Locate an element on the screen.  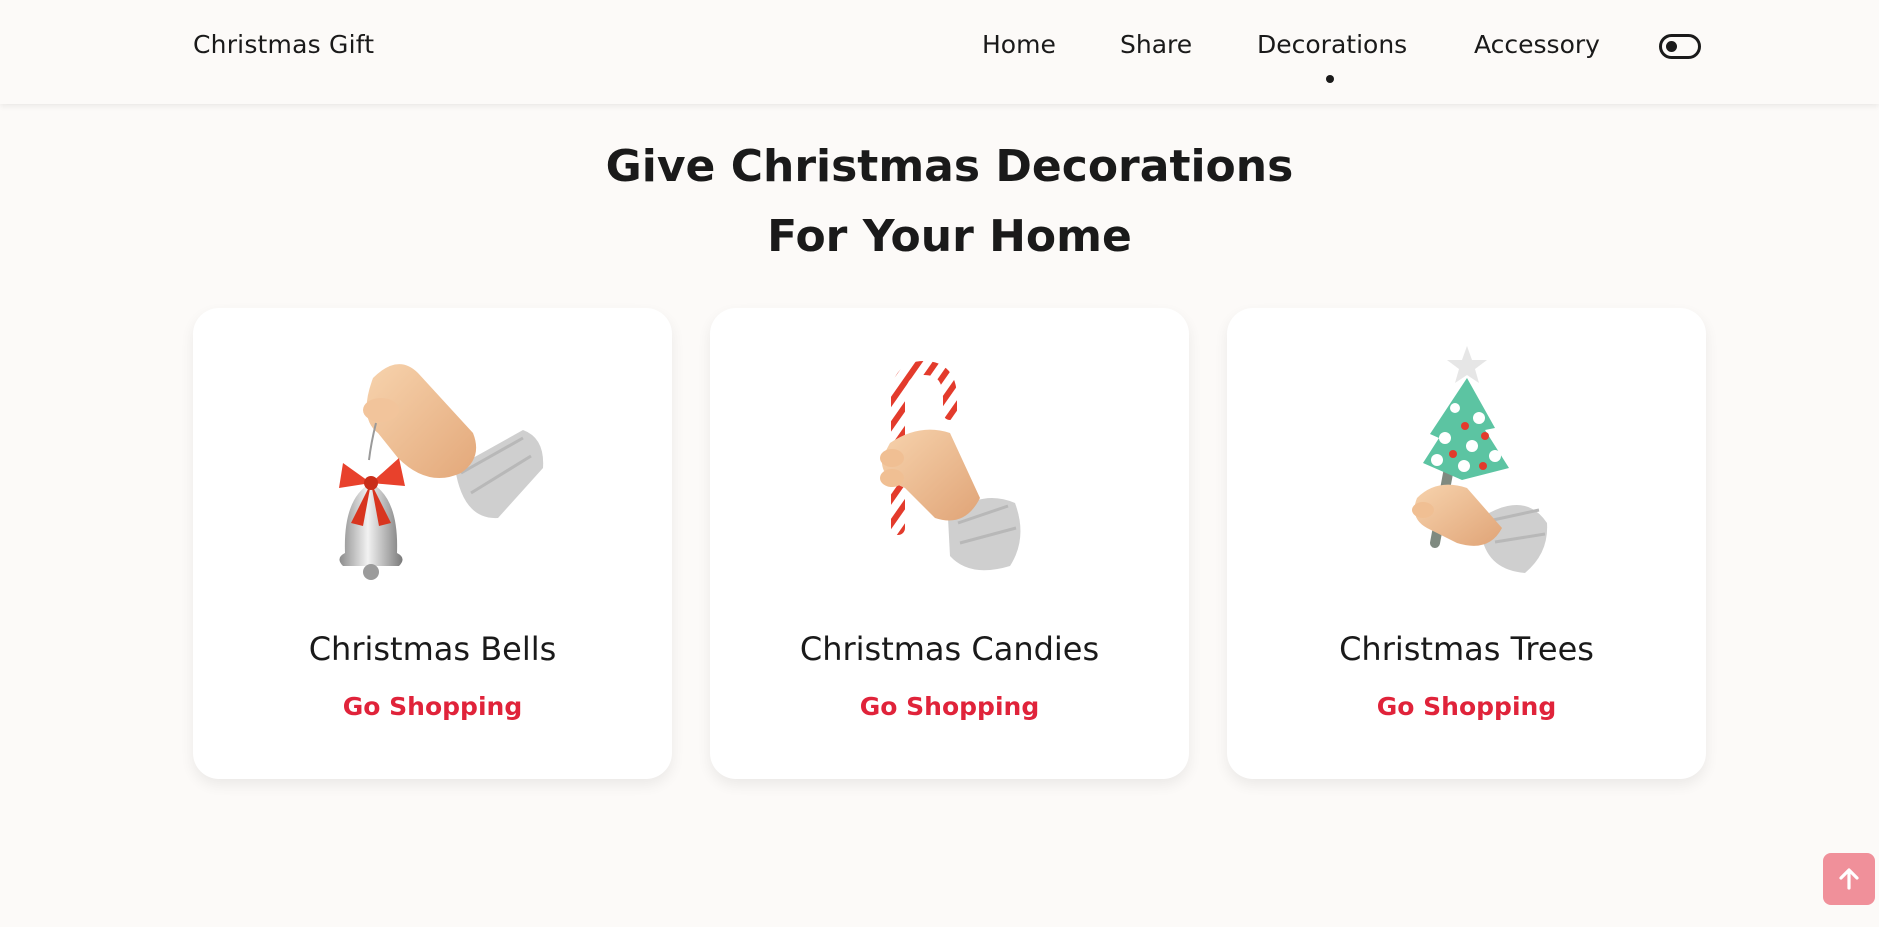
card-christmas-trees: Christmas Trees Go Shopping is located at coordinates (1466, 543).